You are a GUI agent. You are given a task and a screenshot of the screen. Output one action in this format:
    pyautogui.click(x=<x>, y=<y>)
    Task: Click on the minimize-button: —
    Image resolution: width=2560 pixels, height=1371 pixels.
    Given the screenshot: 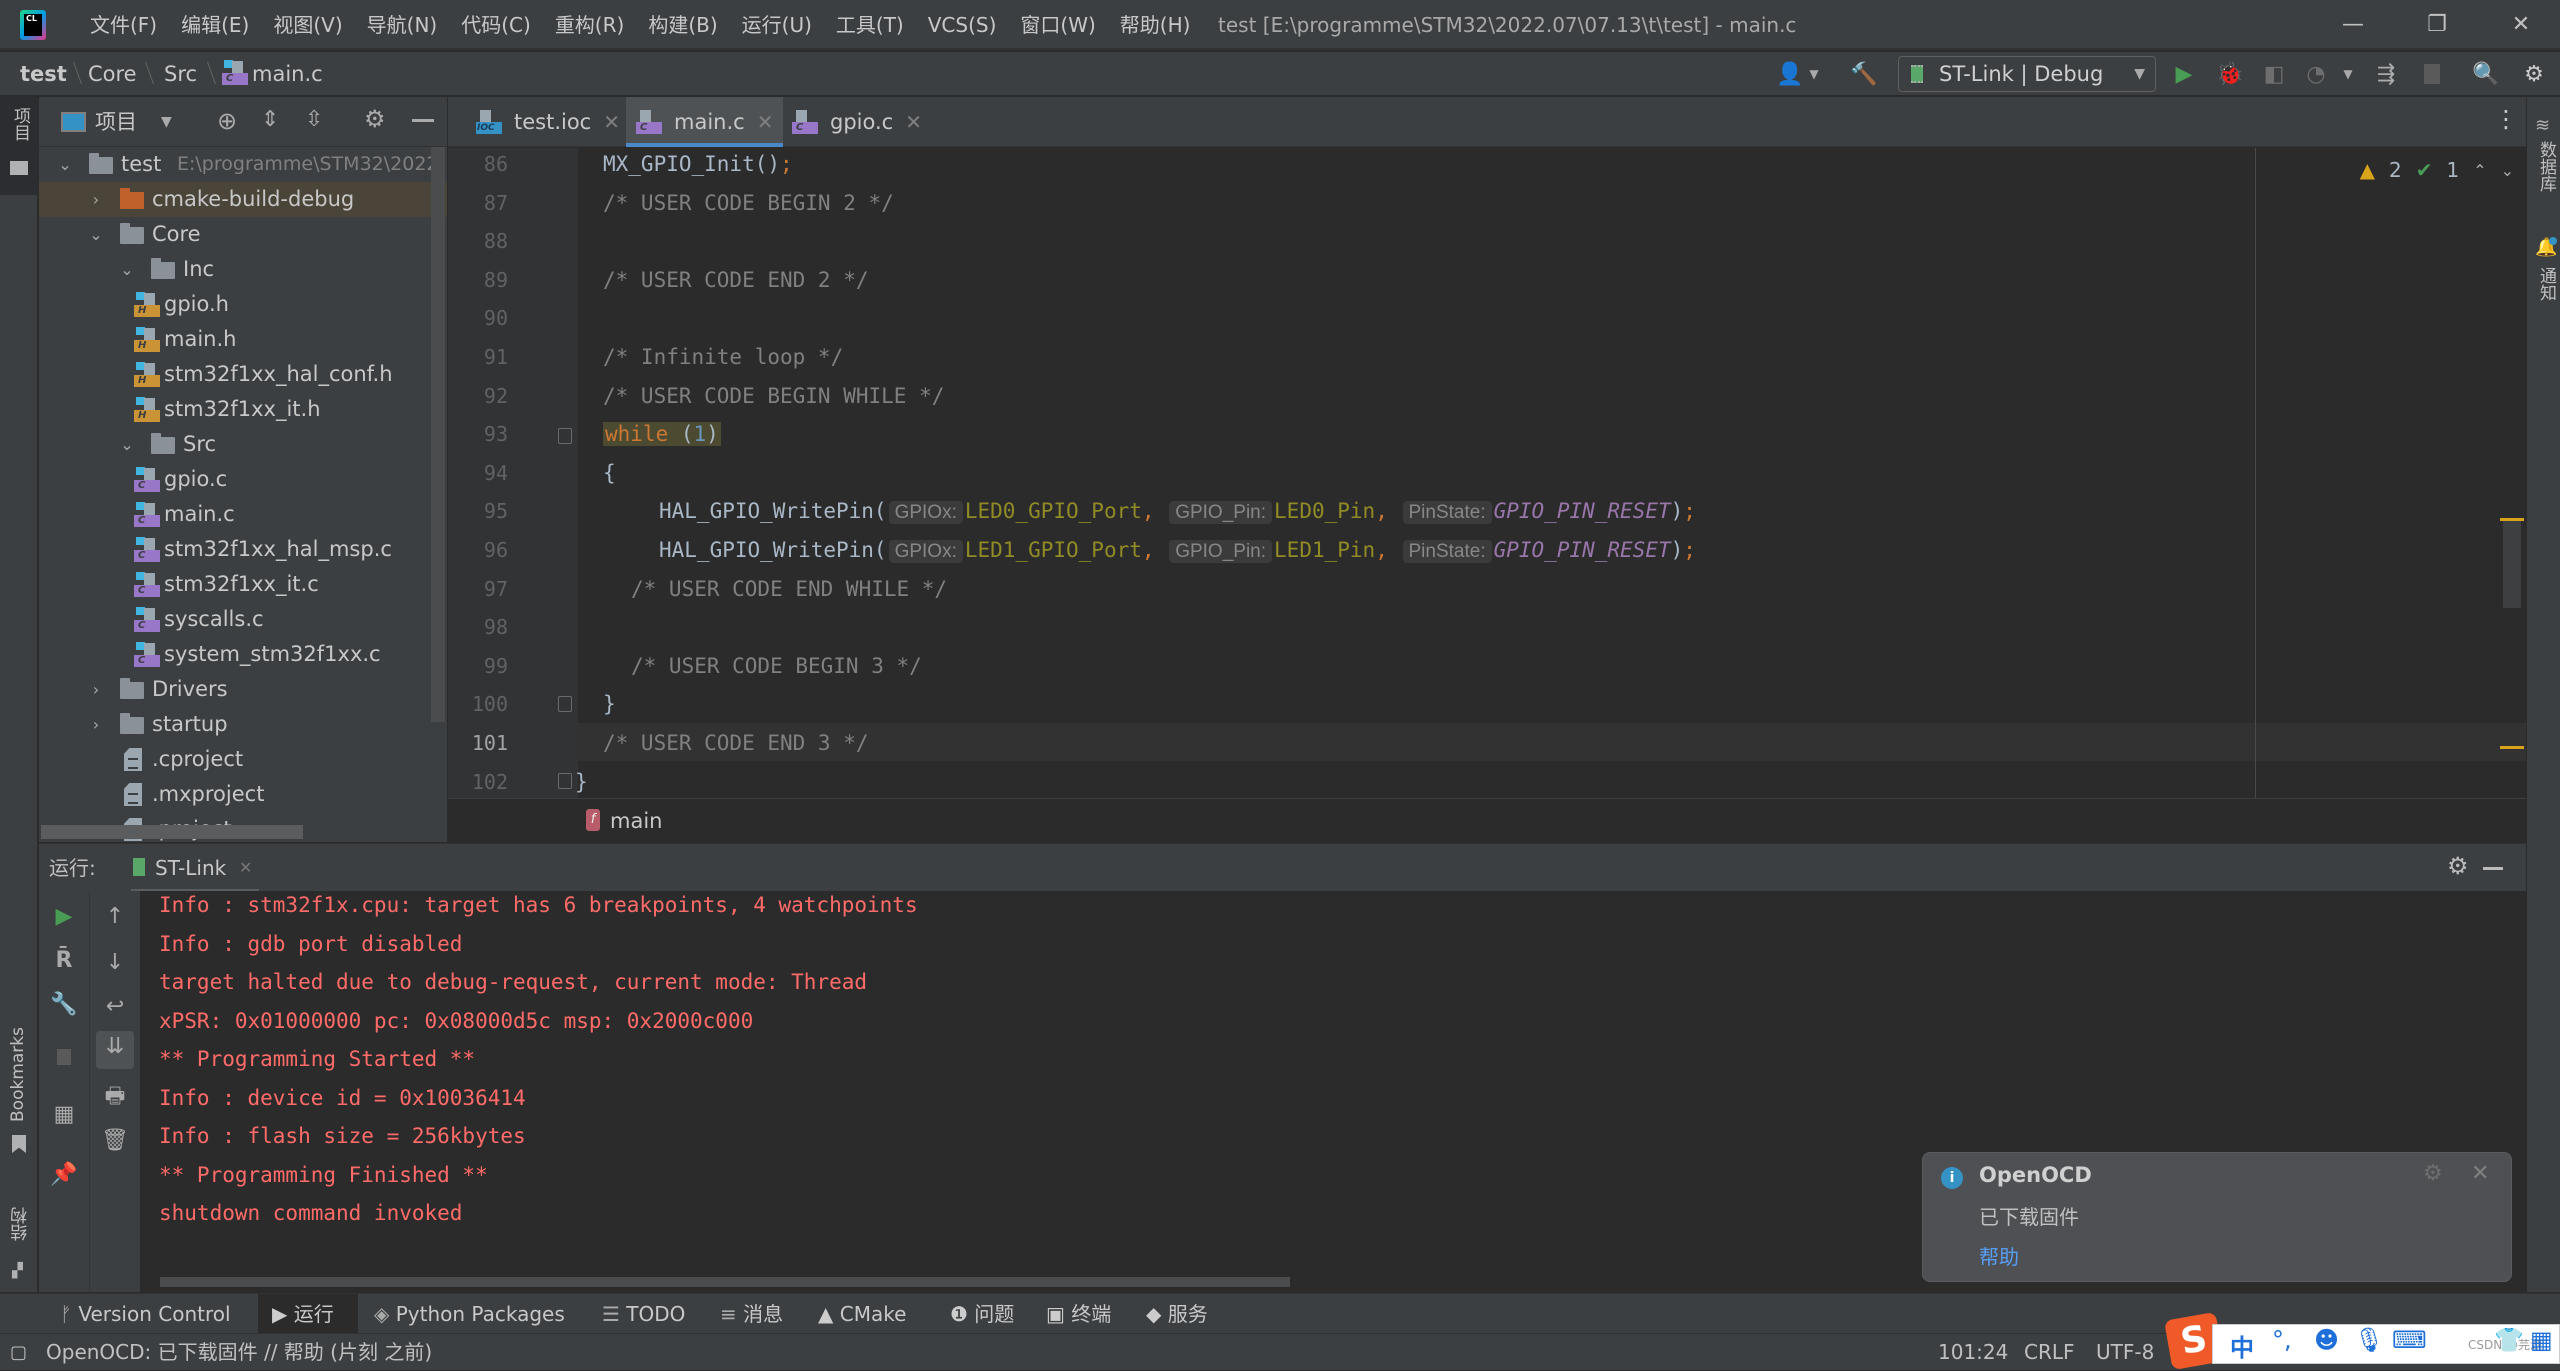 What is the action you would take?
    pyautogui.click(x=2353, y=25)
    